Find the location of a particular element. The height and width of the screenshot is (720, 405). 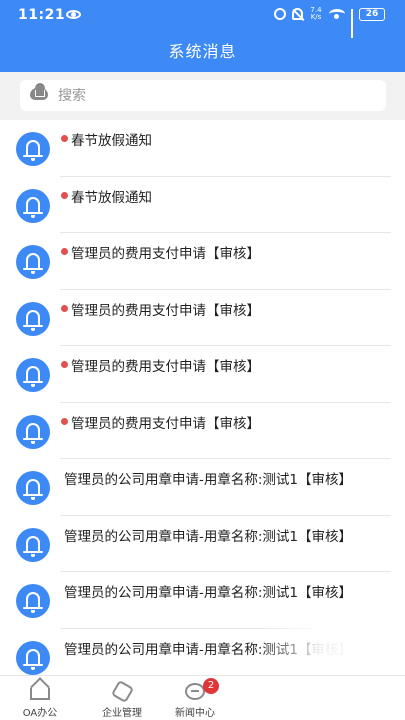

signal-icon is located at coordinates (352, 23).